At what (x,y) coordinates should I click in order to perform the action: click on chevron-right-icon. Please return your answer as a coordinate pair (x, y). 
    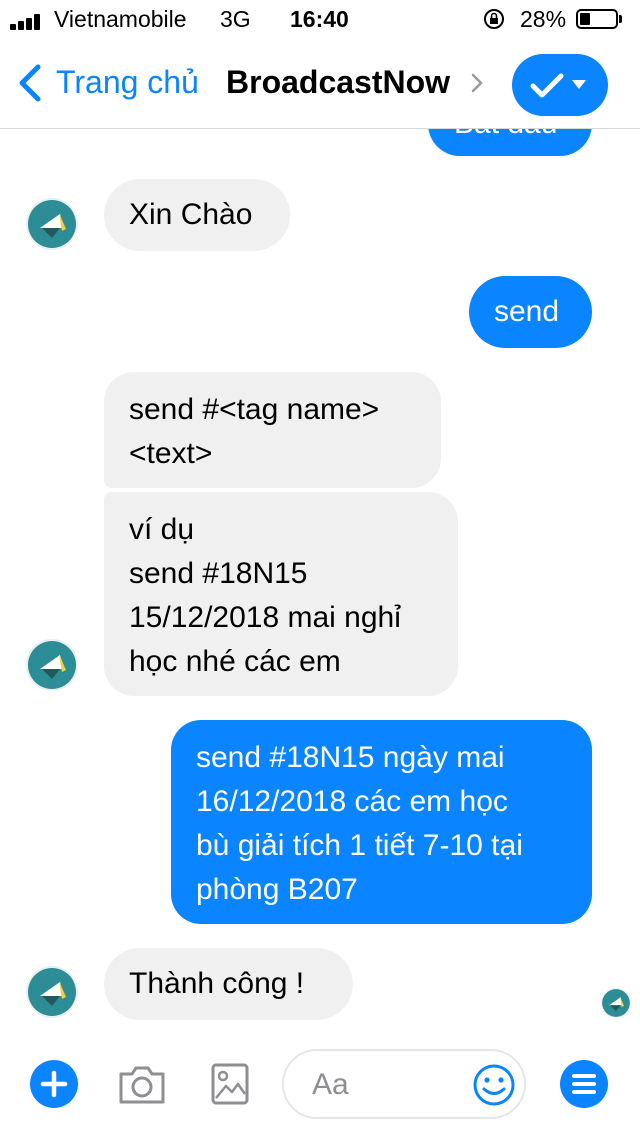
    Looking at the image, I should click on (477, 83).